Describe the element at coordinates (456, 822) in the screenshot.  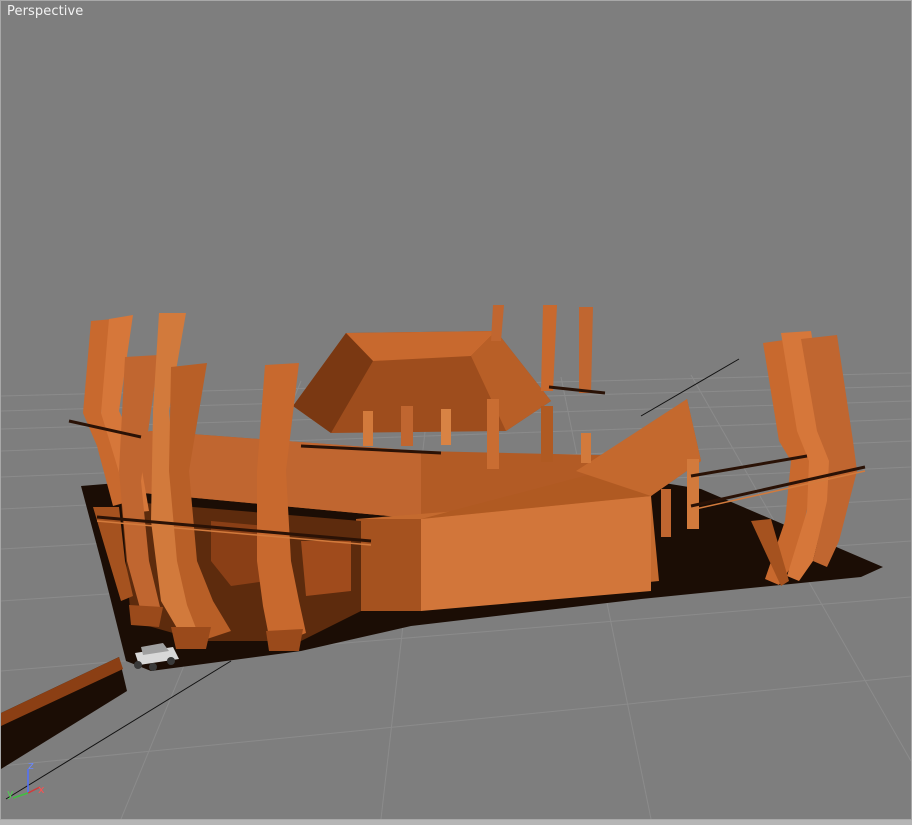
I see `viewport-bottom-edge` at that location.